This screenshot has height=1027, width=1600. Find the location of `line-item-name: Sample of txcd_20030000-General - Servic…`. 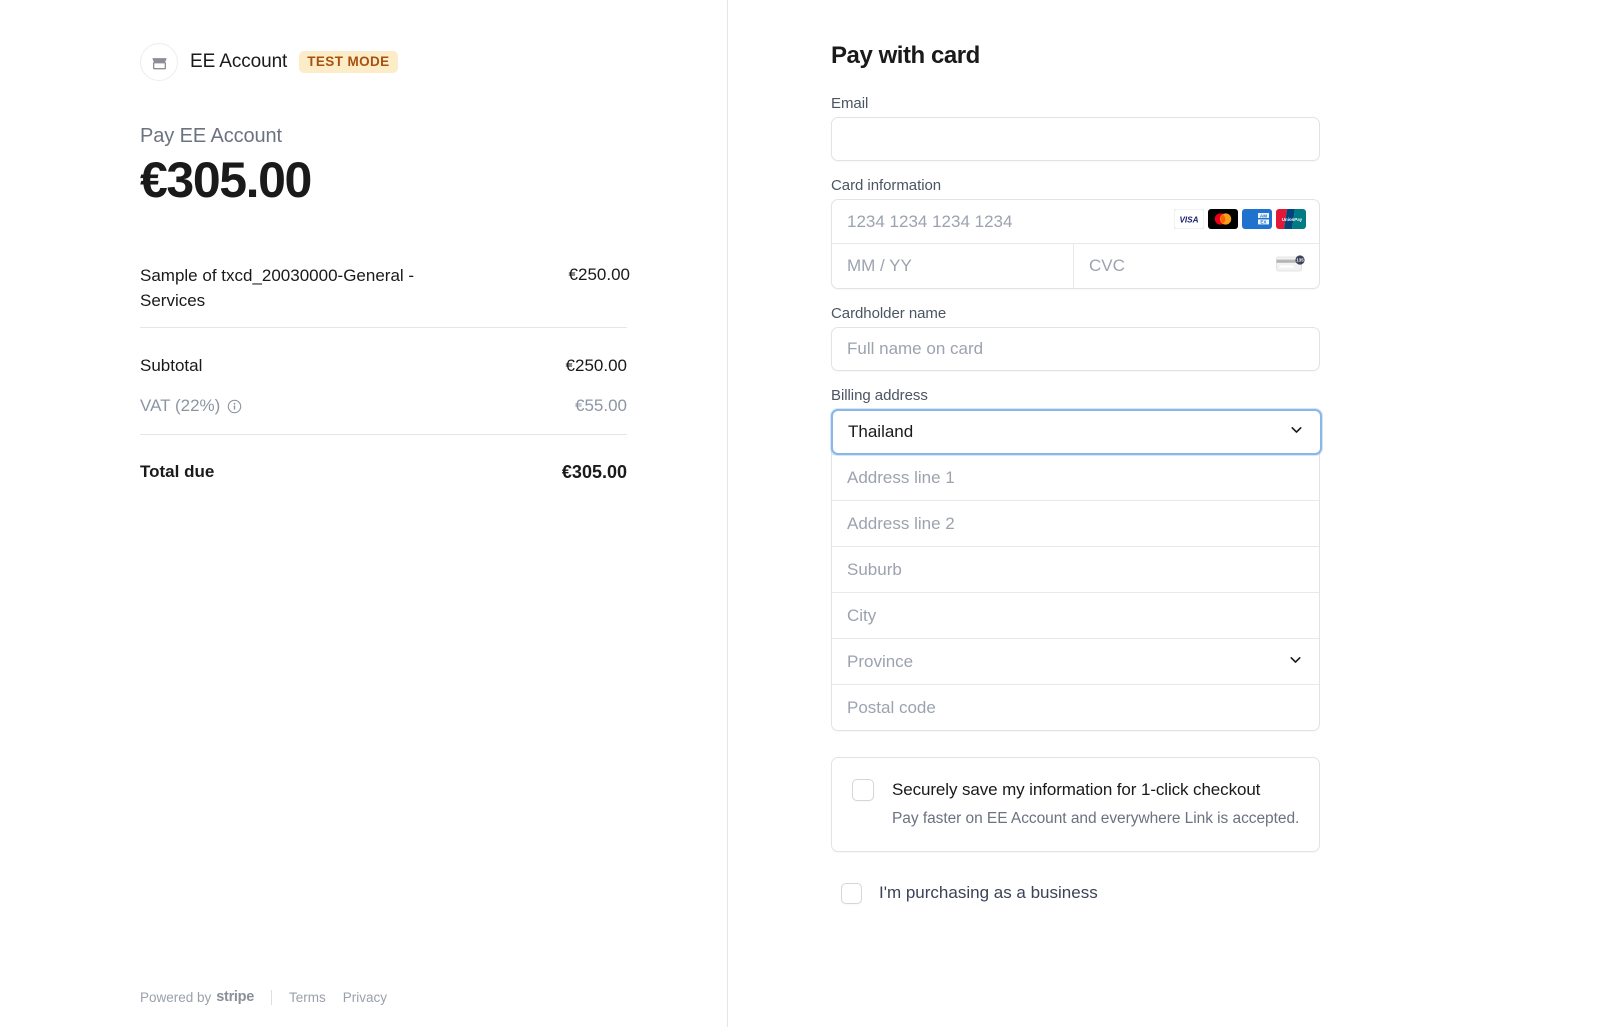

line-item-name: Sample of txcd_20030000-General - Servic… is located at coordinates (277, 288).